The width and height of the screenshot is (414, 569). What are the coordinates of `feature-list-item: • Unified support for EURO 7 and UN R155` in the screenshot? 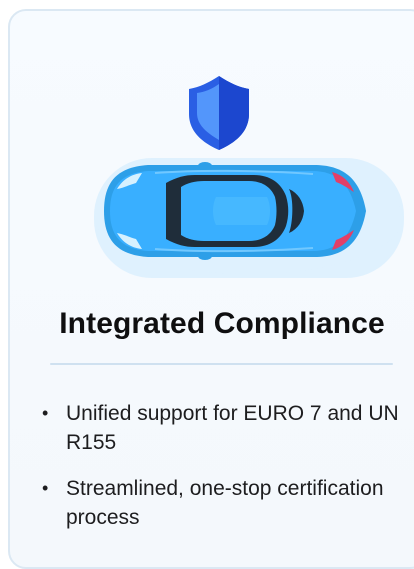 It's located at (227, 428).